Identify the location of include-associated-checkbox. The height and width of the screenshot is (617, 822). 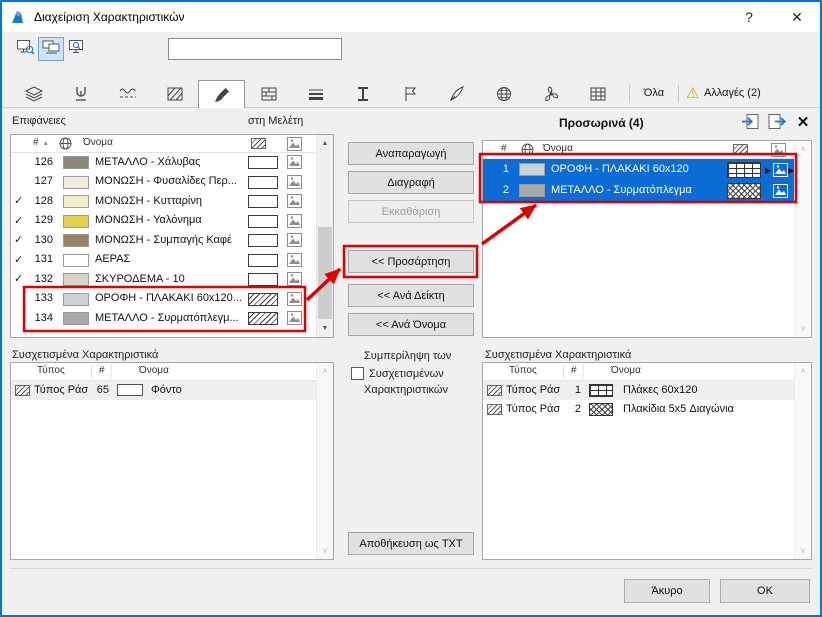
(357, 373).